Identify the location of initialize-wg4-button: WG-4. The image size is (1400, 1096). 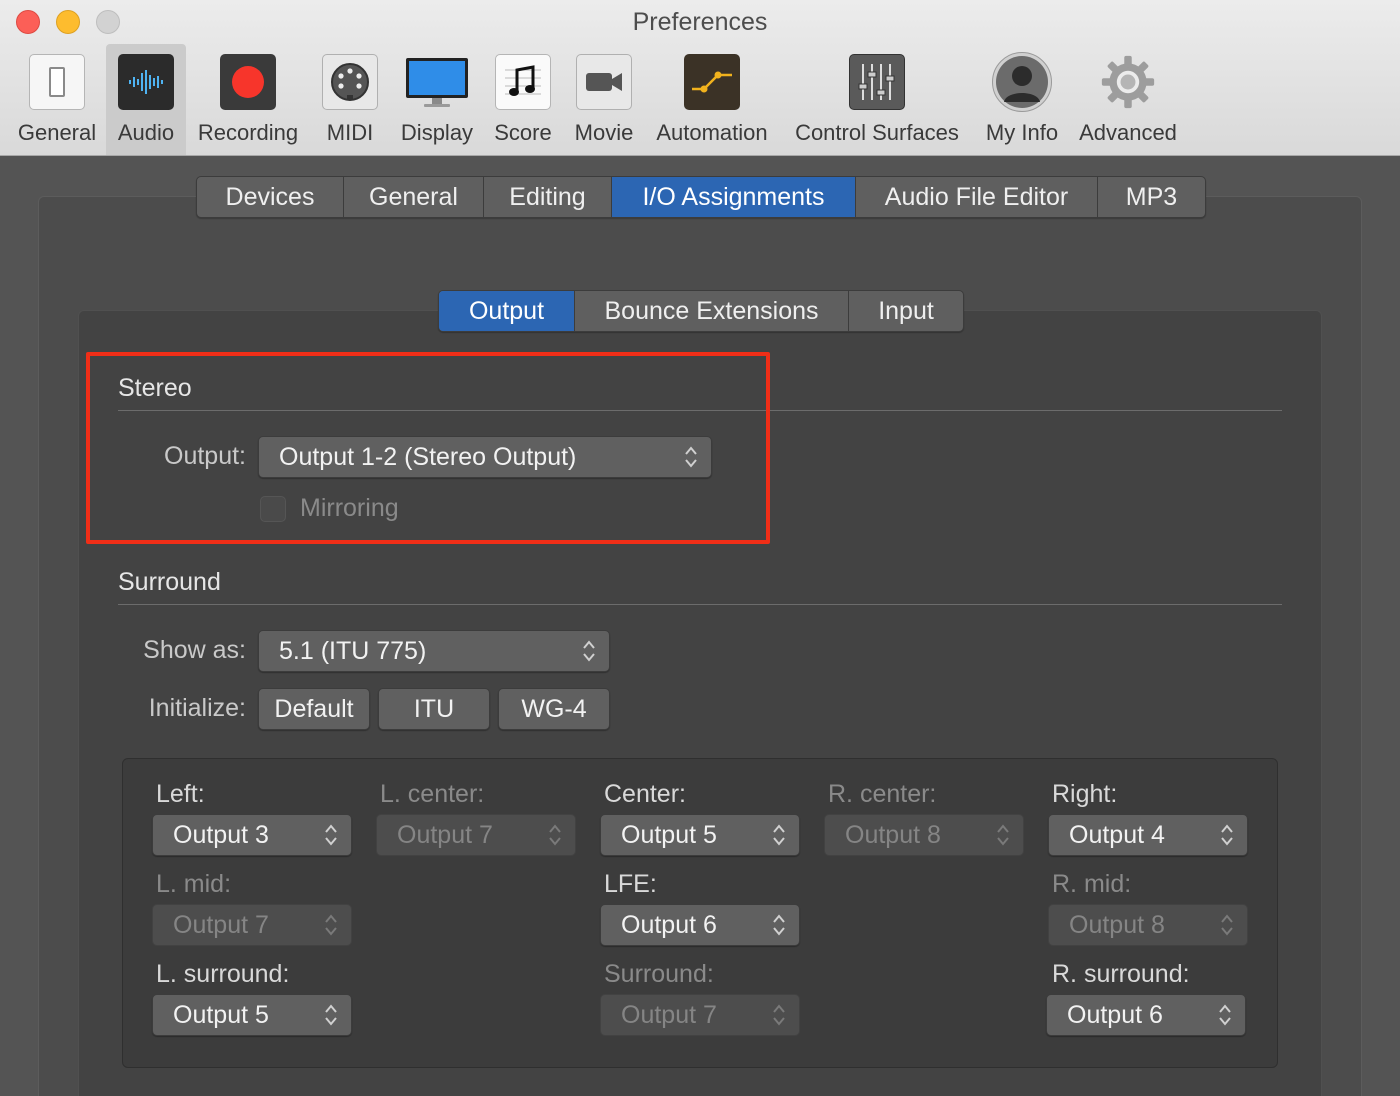
(554, 709).